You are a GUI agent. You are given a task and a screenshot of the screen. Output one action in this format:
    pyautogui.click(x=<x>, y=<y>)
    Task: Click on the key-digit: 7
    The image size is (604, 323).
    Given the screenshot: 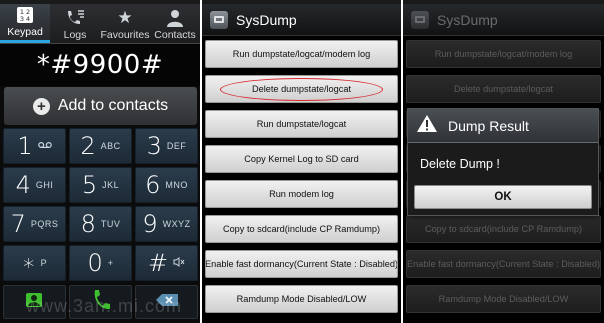 What is the action you would take?
    pyautogui.click(x=18, y=224)
    